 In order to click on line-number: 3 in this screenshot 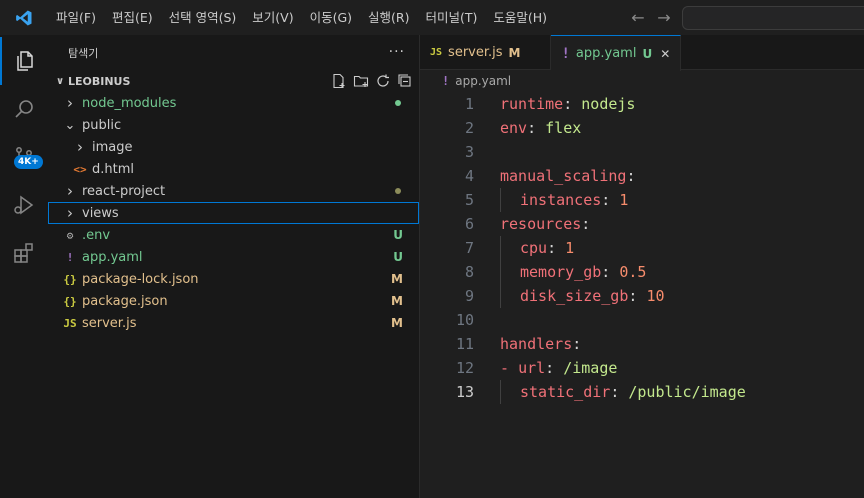, I will do `click(469, 152)`.